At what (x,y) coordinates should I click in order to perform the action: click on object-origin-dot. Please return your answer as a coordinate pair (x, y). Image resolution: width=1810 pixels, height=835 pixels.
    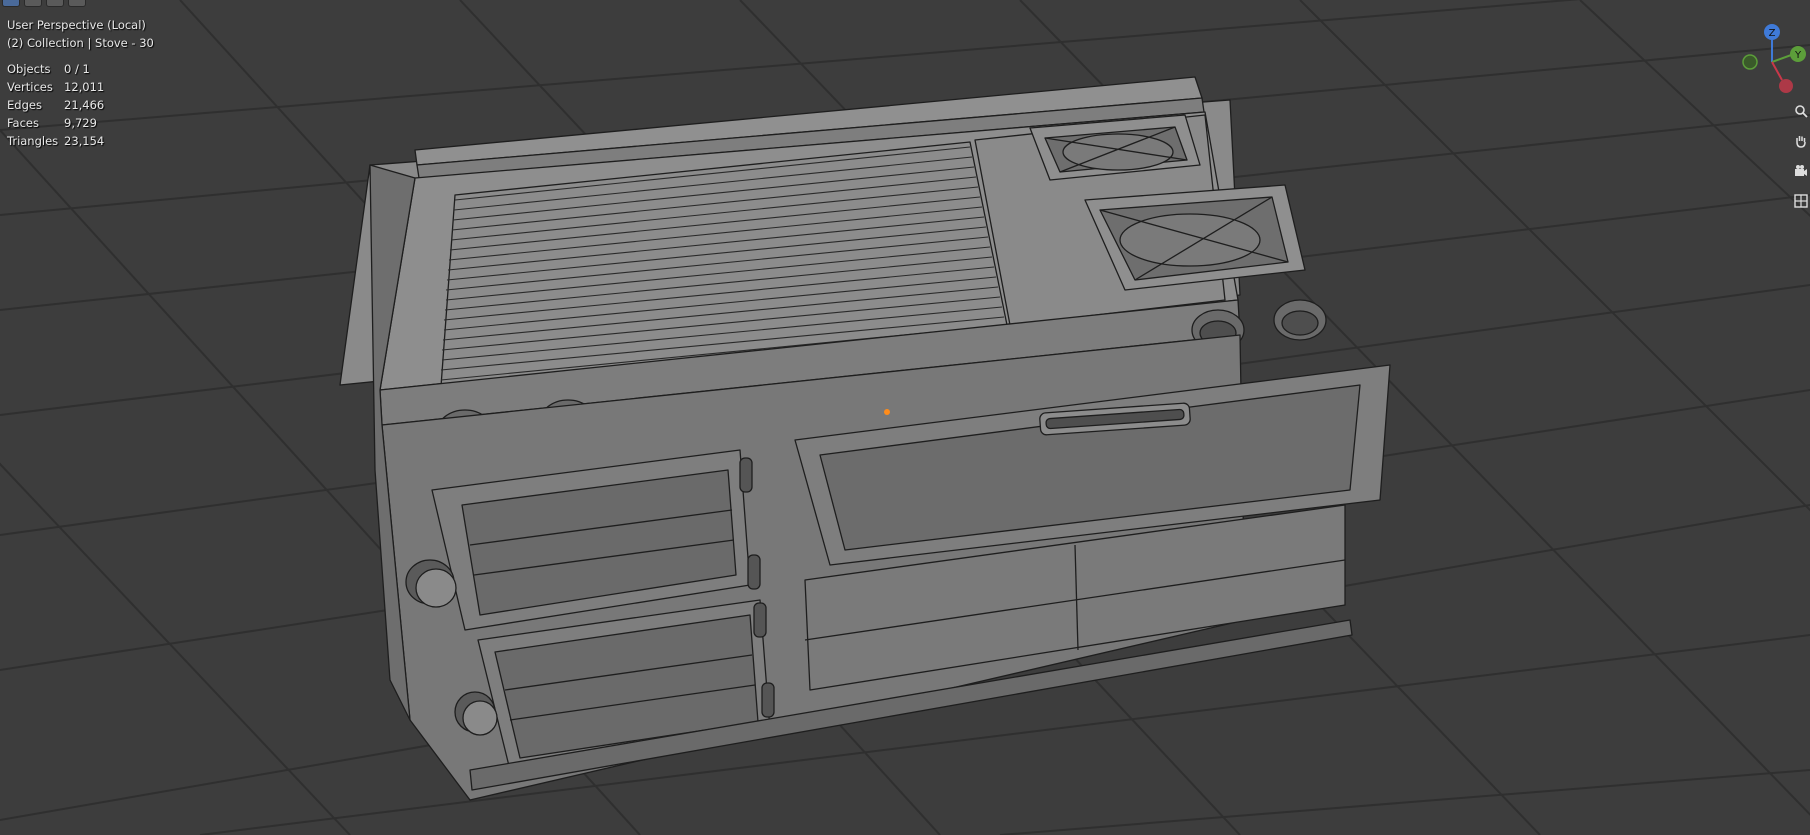
    Looking at the image, I should click on (887, 412).